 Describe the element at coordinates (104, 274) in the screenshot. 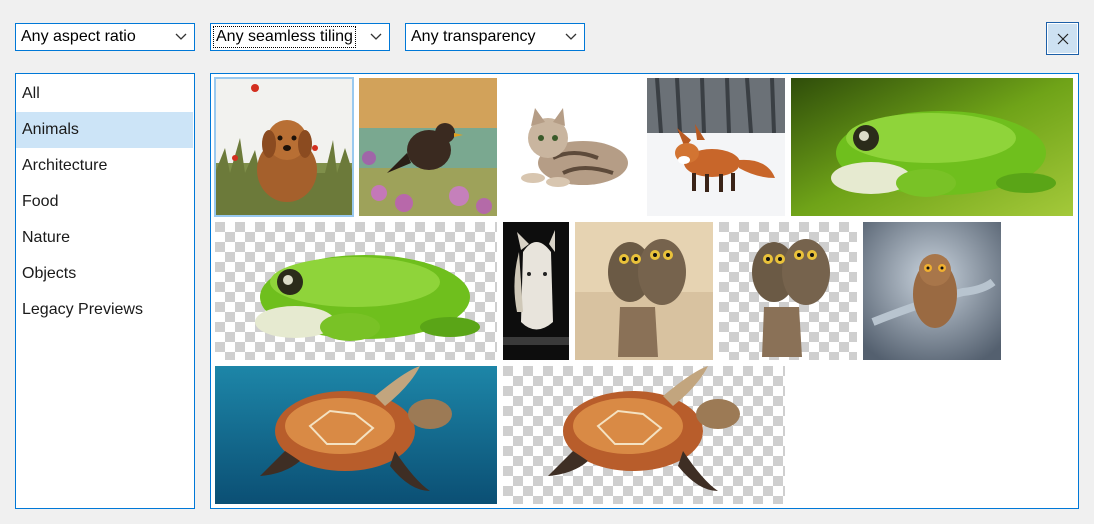

I see `category-item-objects: Objects` at that location.